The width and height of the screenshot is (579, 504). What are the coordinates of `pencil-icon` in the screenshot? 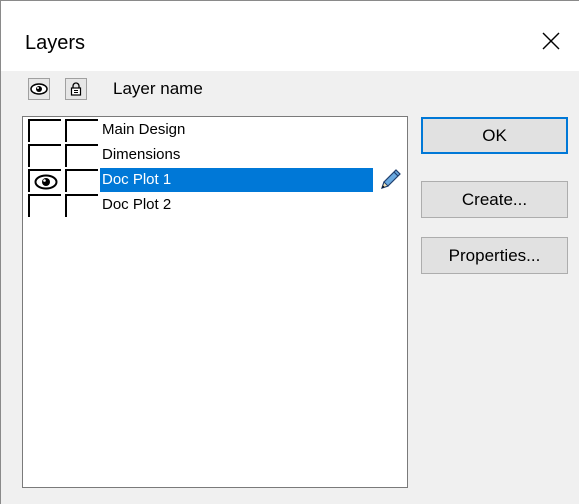 It's located at (391, 179).